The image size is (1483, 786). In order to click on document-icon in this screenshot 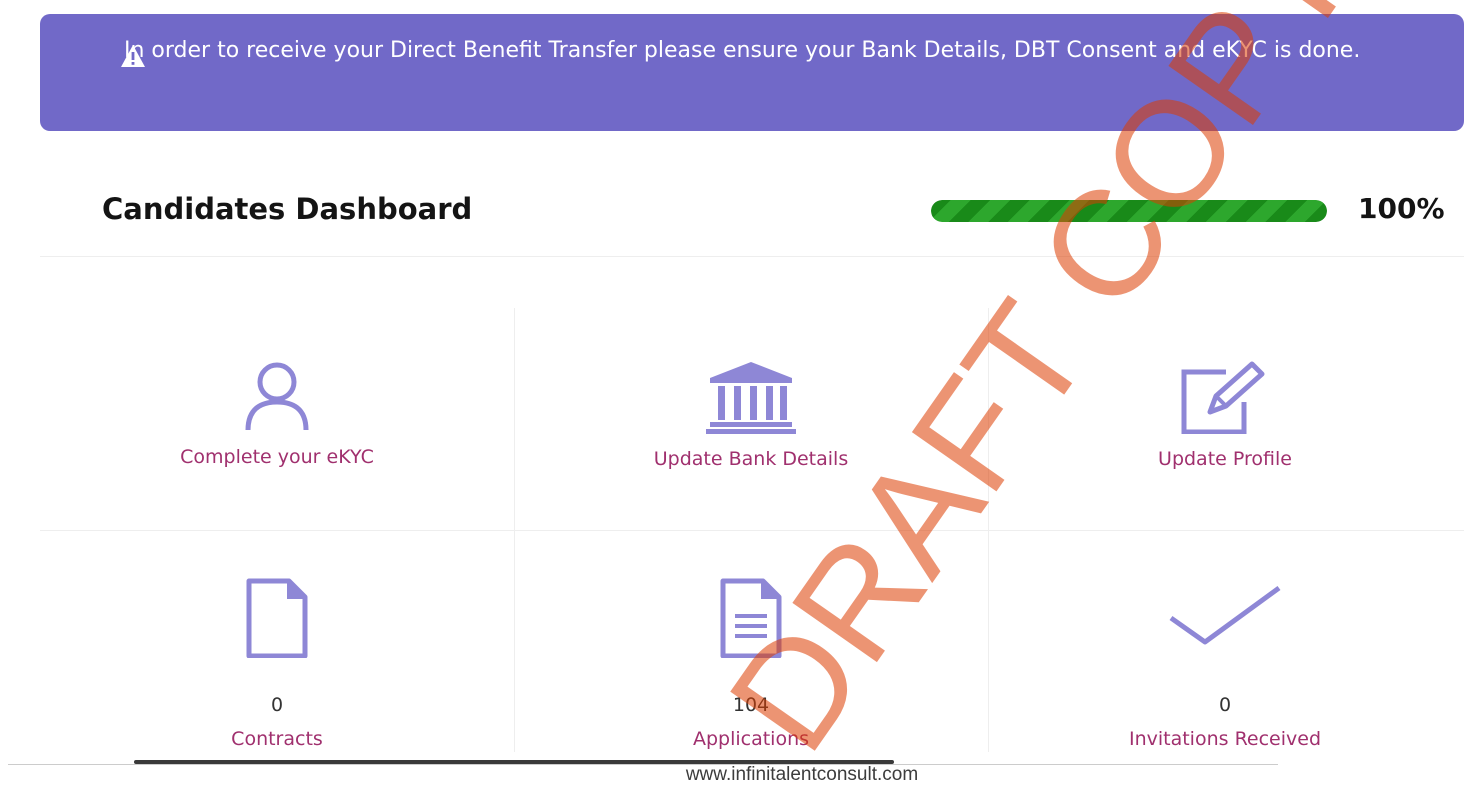, I will do `click(751, 618)`.